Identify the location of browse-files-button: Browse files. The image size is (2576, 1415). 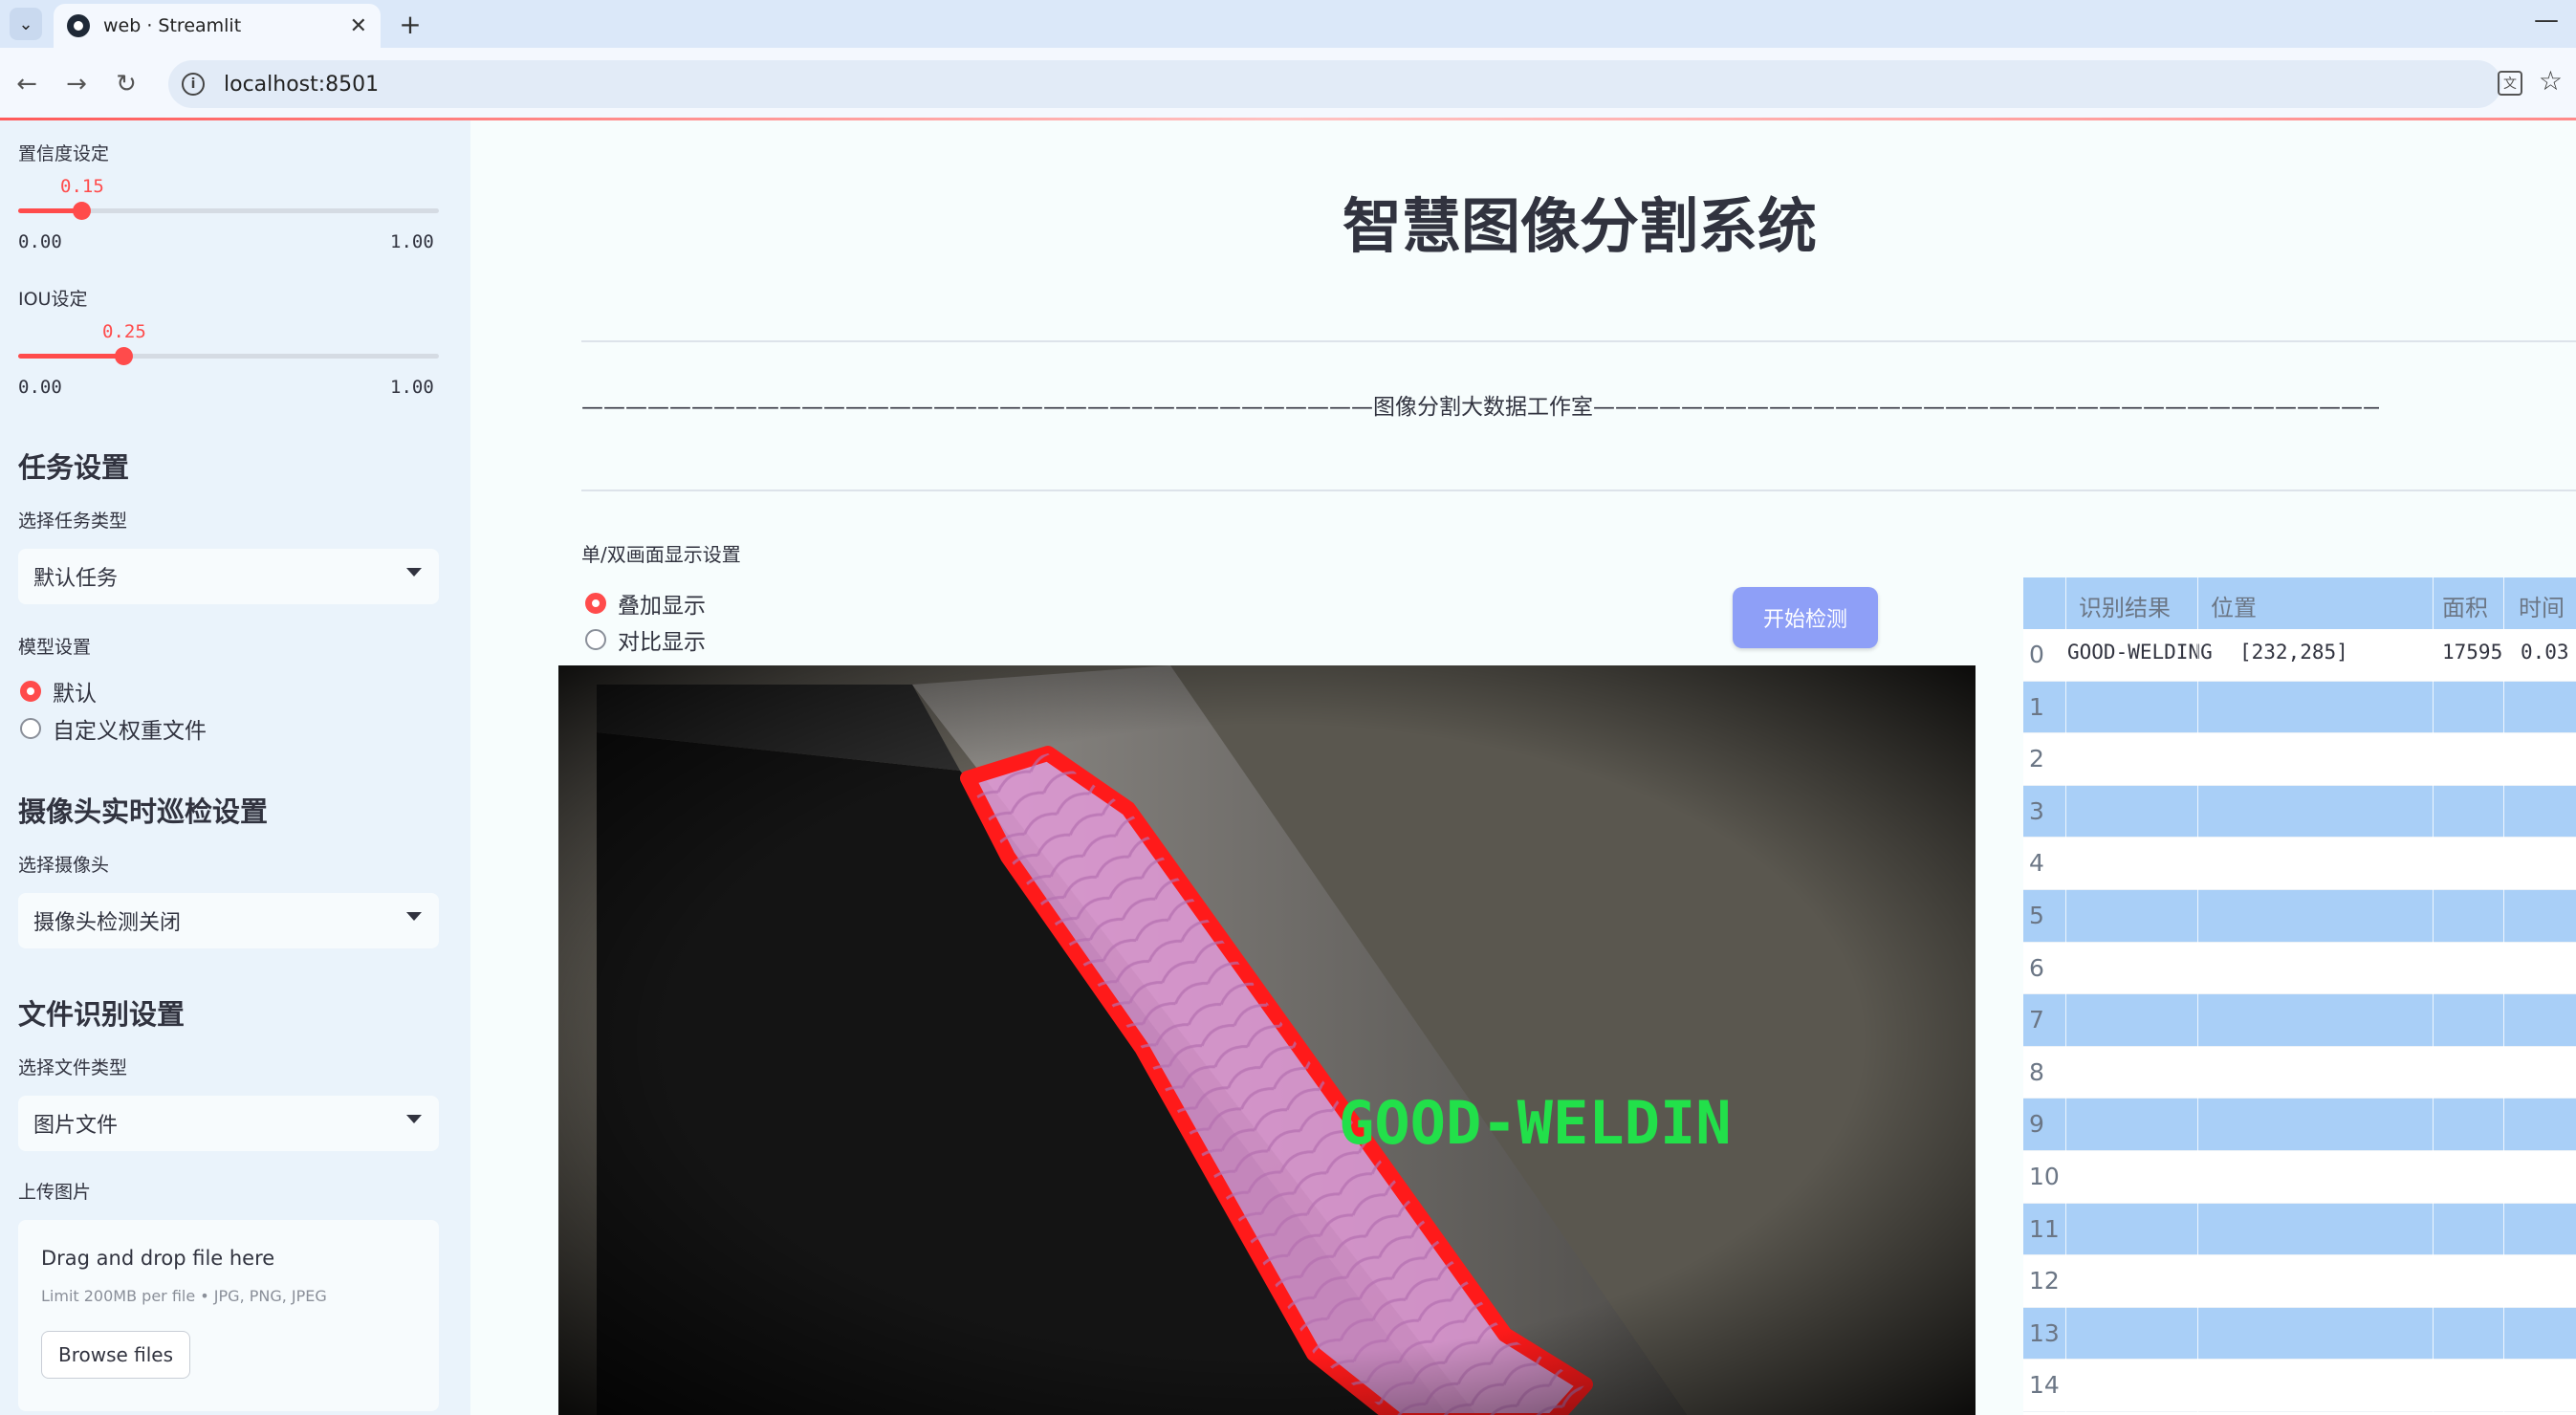
(115, 1355).